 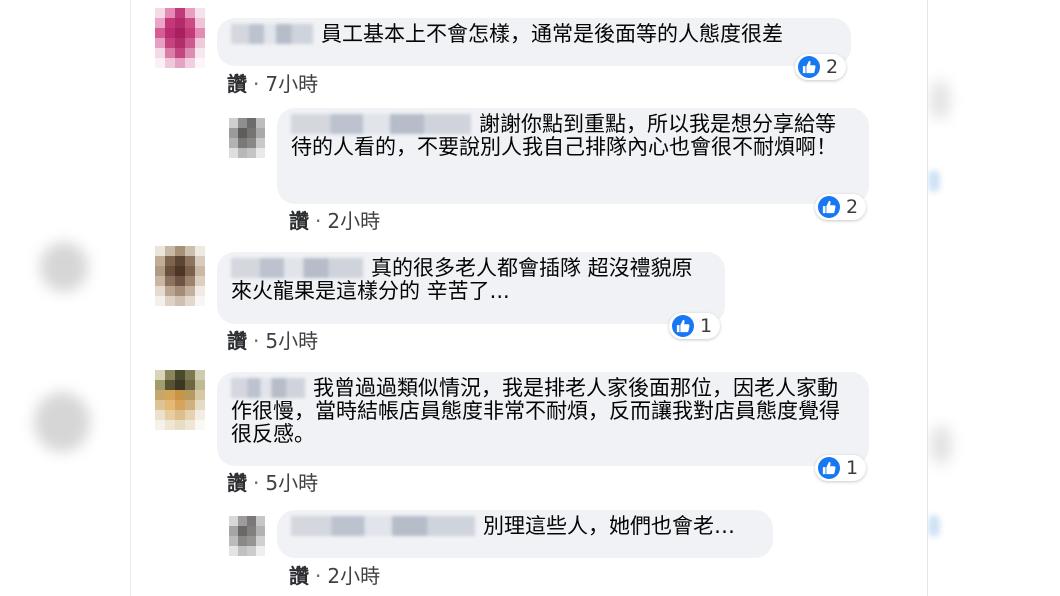 I want to click on comment-text: 員工基本上不會怎樣，通常是後面等的人態度很差, so click(x=552, y=34).